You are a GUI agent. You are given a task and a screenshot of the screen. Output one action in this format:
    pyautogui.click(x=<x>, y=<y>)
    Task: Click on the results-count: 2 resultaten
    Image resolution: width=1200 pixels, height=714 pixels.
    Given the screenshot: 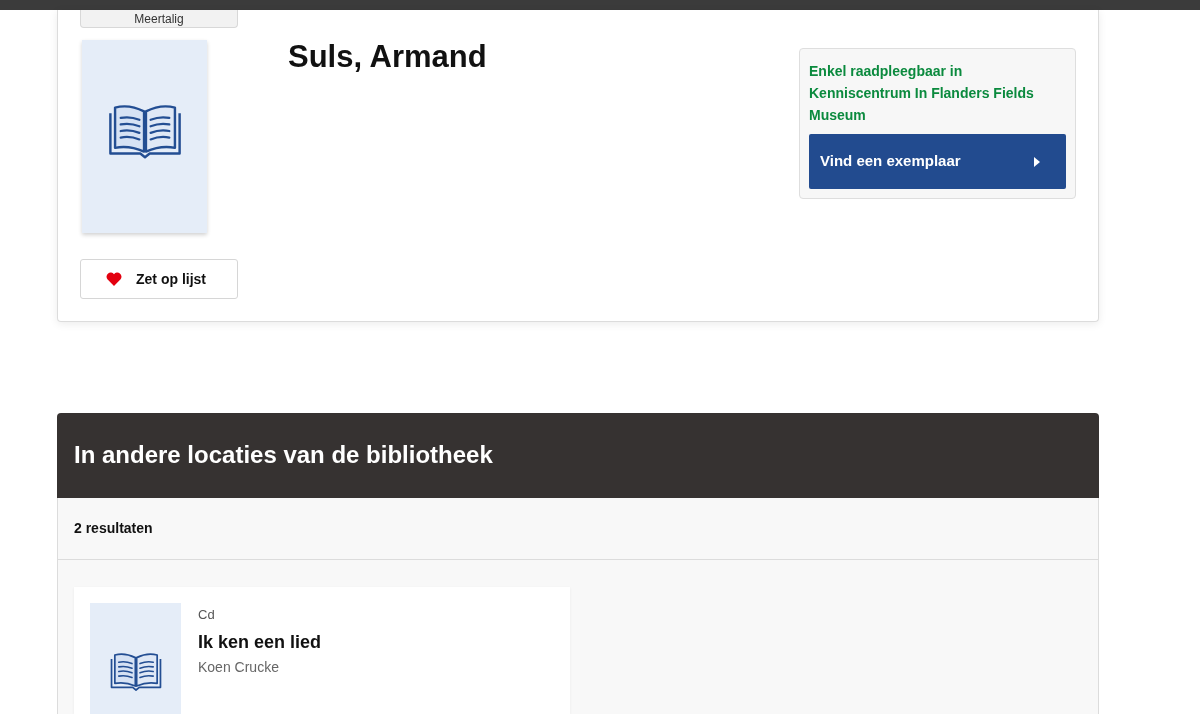 What is the action you would take?
    pyautogui.click(x=113, y=528)
    